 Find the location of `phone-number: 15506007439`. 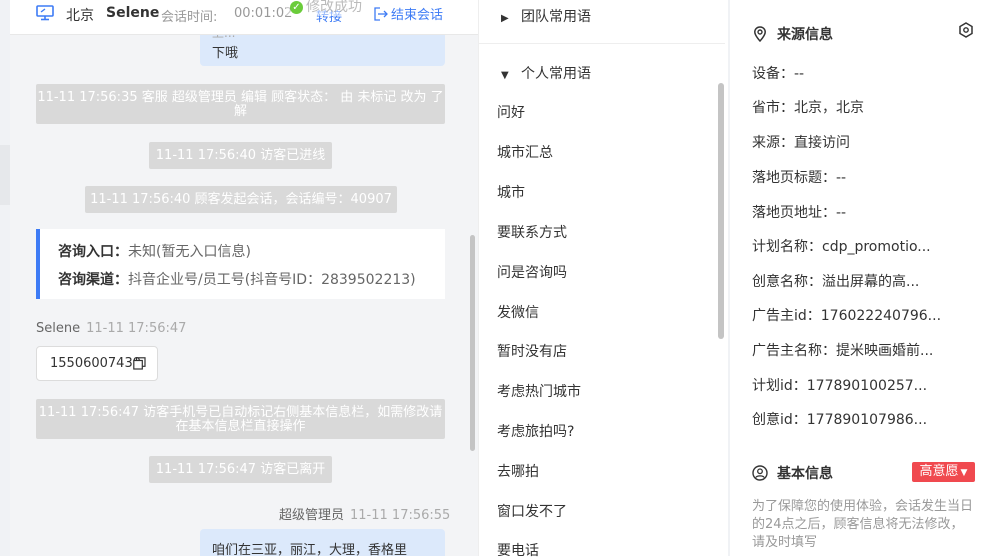

phone-number: 15506007439 is located at coordinates (95, 363).